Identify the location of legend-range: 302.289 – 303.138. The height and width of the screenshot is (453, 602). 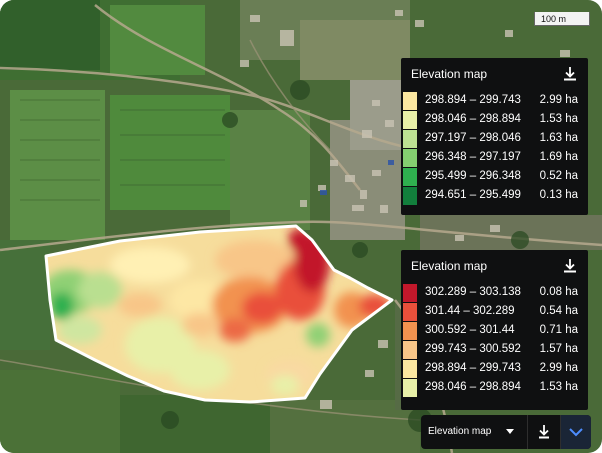
(473, 292).